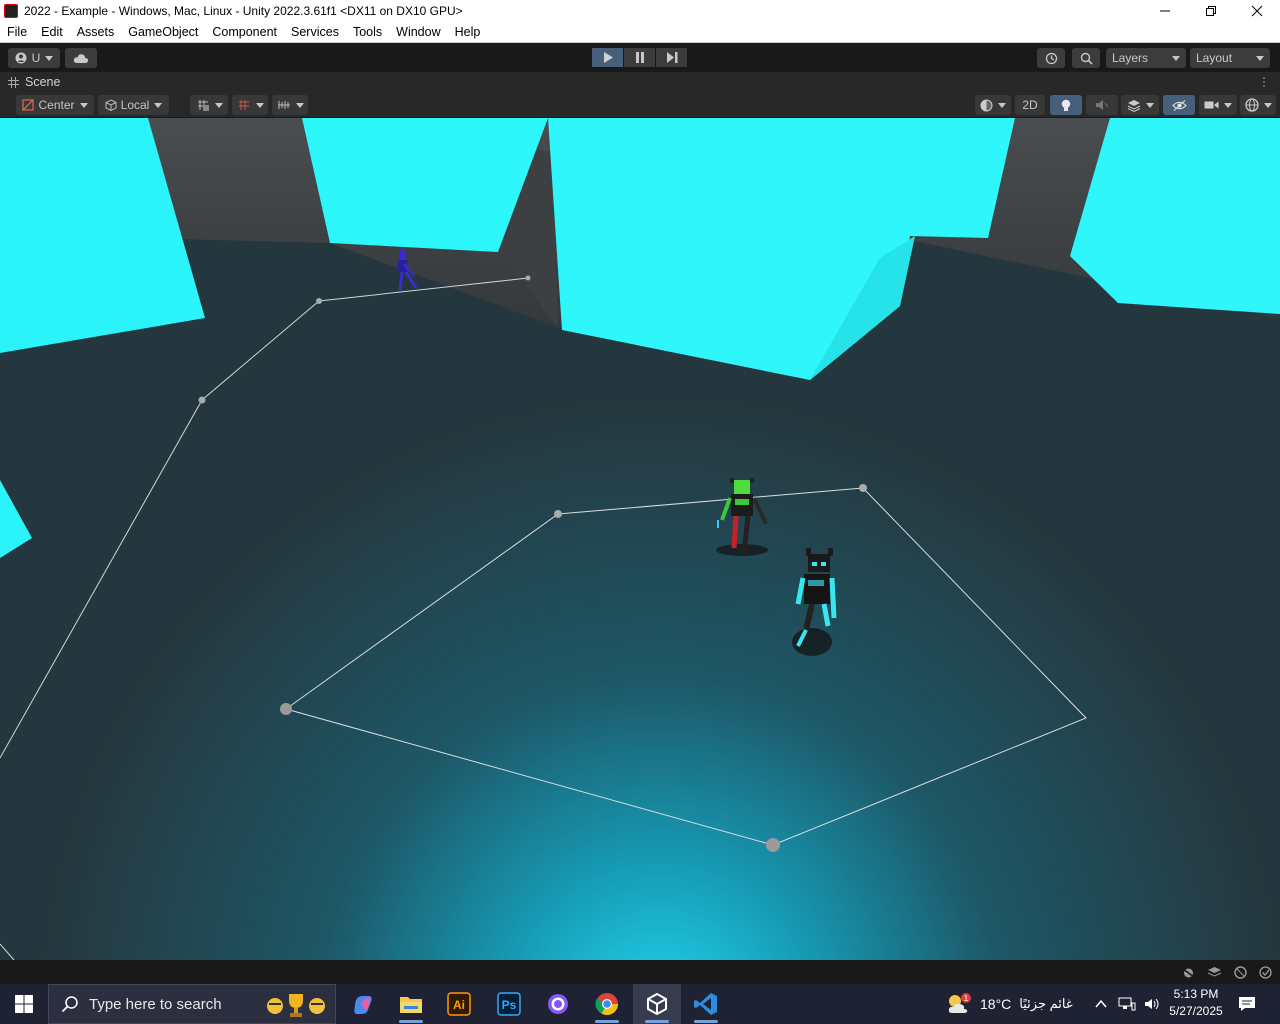 This screenshot has height=1024, width=1280. I want to click on minimize-icon, so click(1165, 11).